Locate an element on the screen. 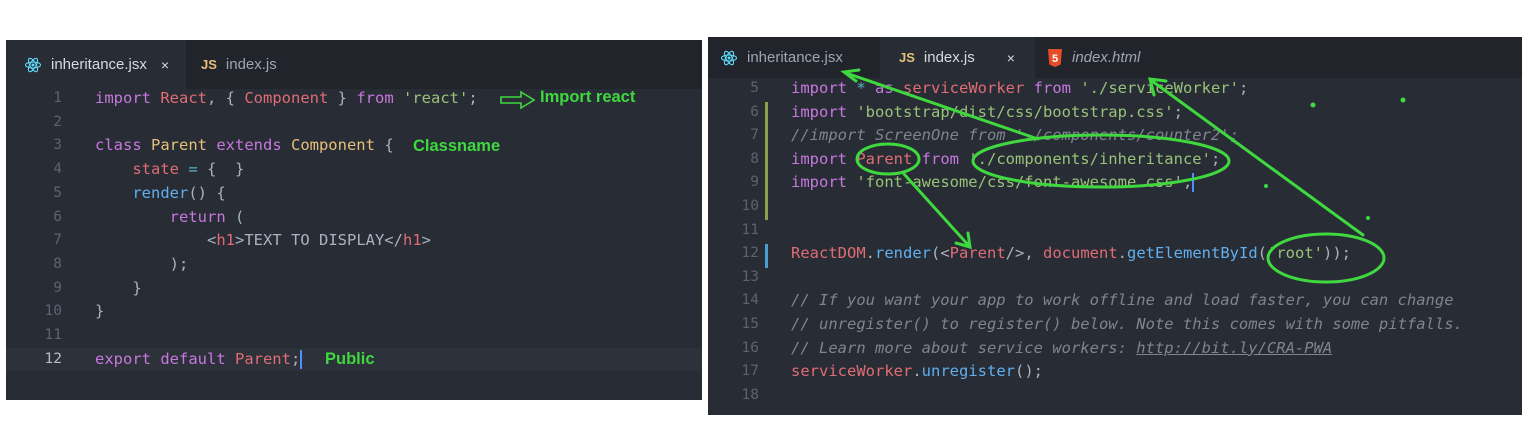 The image size is (1529, 423). code-line: 3 class Parent extends Component { is located at coordinates (354, 146).